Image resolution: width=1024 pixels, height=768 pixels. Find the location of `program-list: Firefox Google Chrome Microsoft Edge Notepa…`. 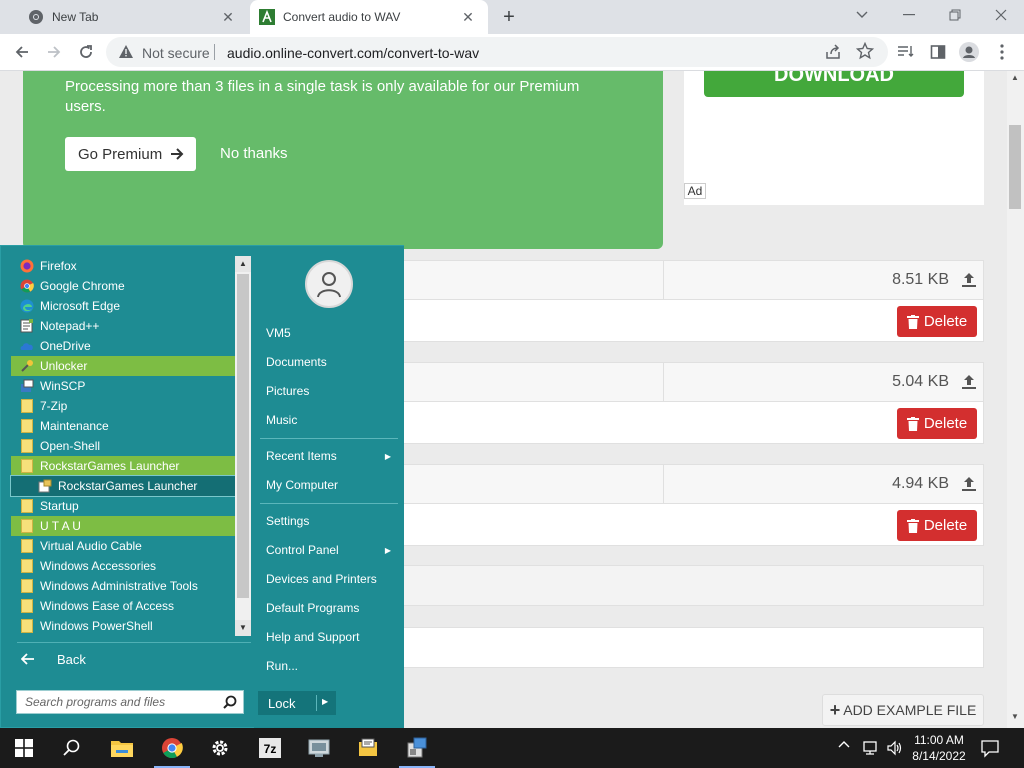

program-list: Firefox Google Chrome Microsoft Edge Notepa… is located at coordinates (123, 446).